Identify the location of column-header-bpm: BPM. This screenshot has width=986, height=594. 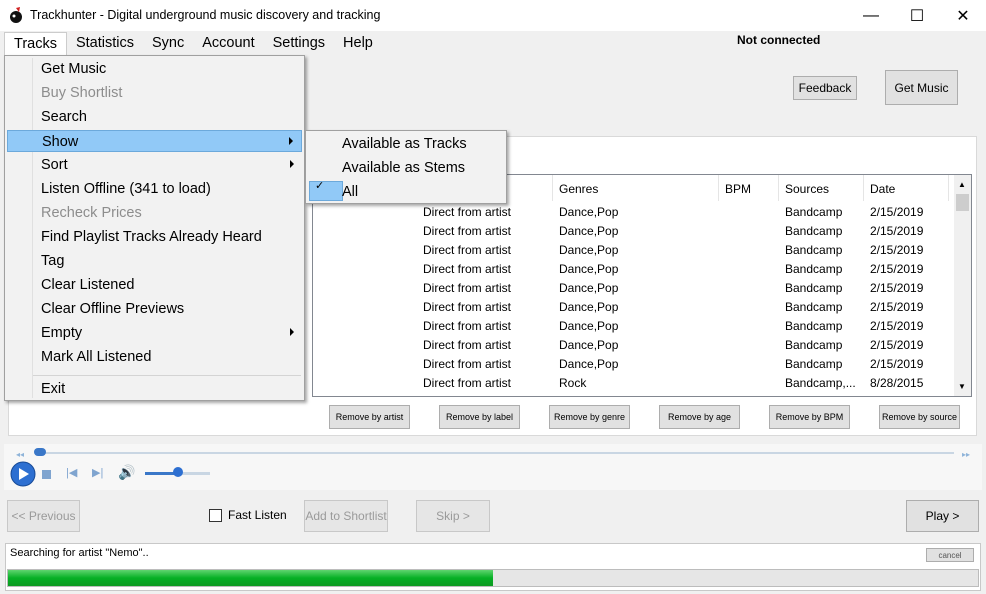
(749, 188).